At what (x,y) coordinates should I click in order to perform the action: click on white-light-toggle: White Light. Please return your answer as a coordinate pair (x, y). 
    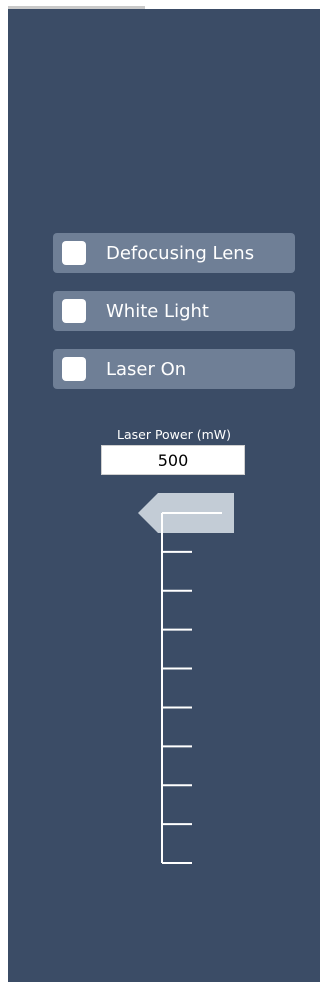
    Looking at the image, I should click on (174, 311).